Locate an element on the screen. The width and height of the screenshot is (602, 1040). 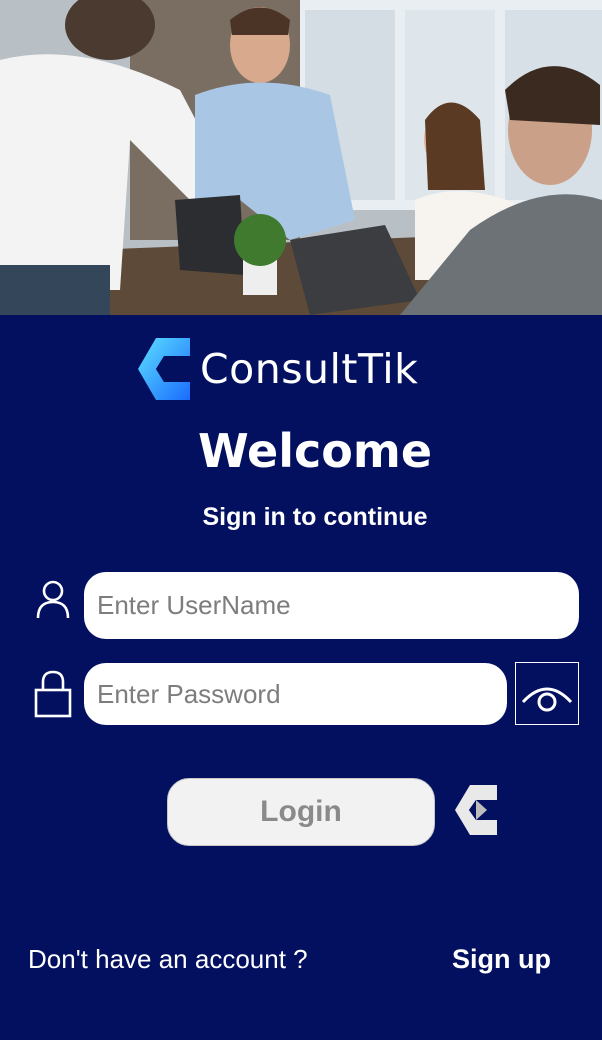
username-input is located at coordinates (331, 605).